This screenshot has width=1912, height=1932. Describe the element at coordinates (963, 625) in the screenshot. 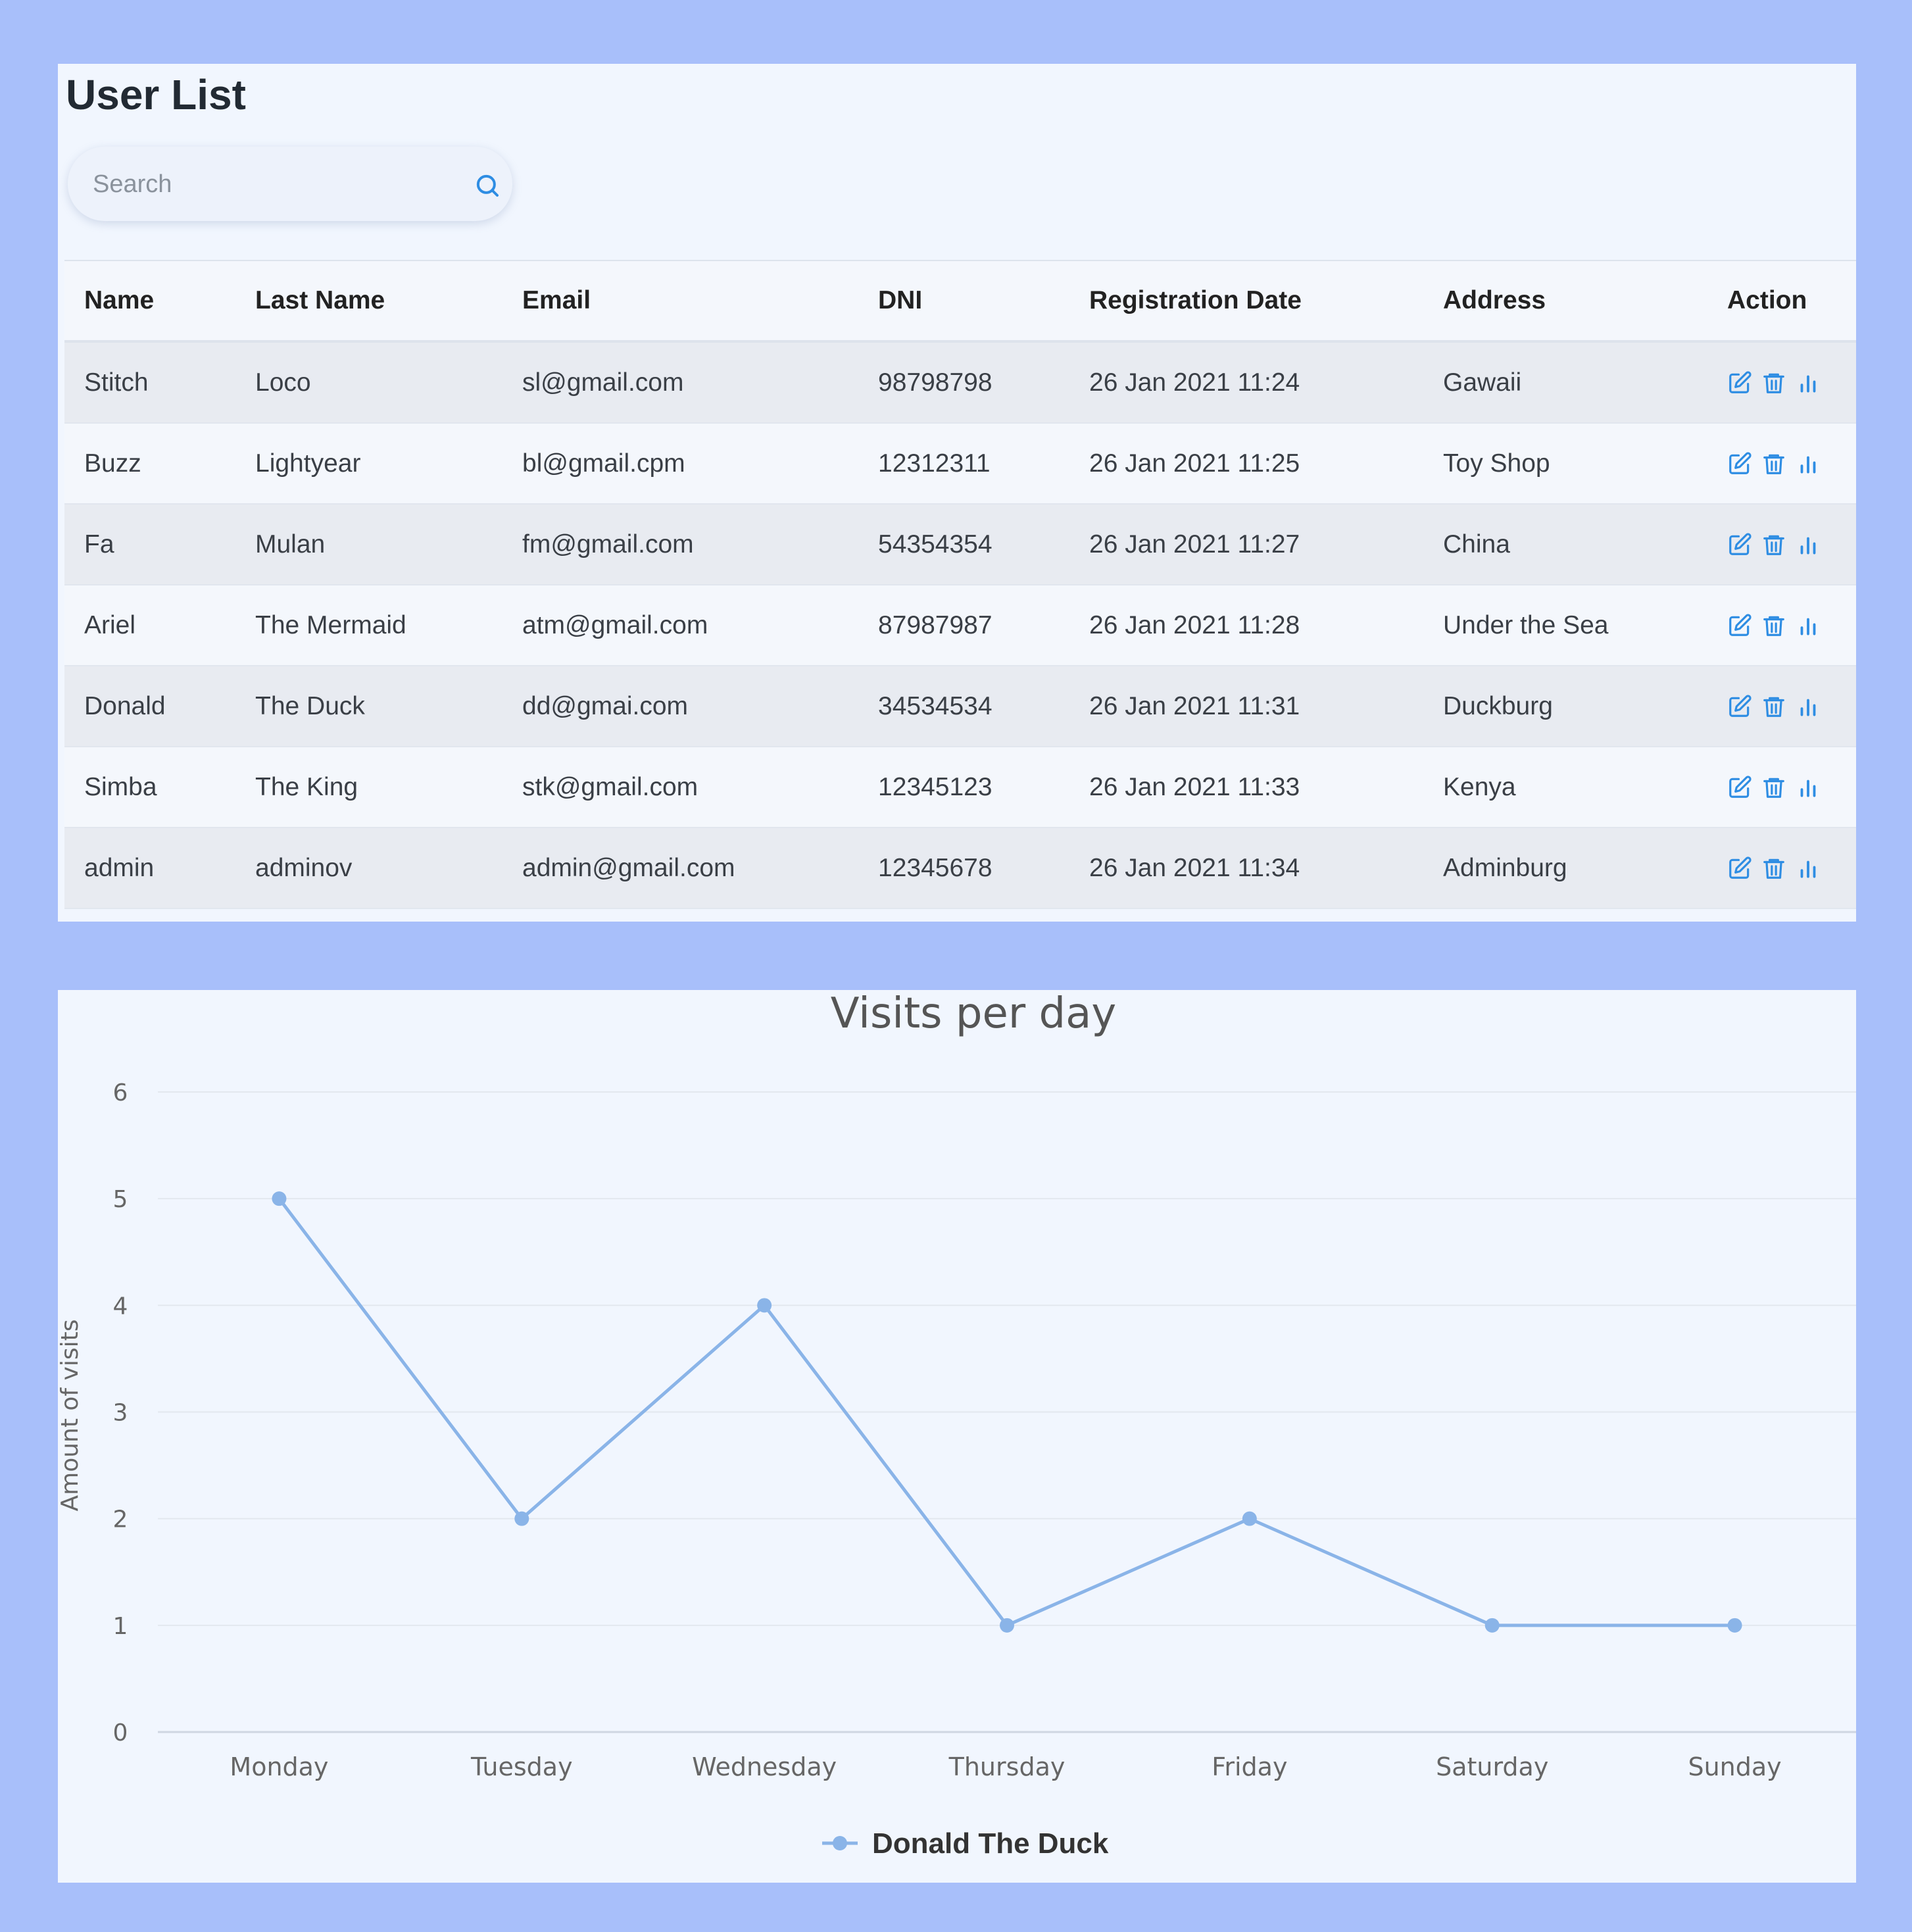

I see `table-cell: 87987987` at that location.